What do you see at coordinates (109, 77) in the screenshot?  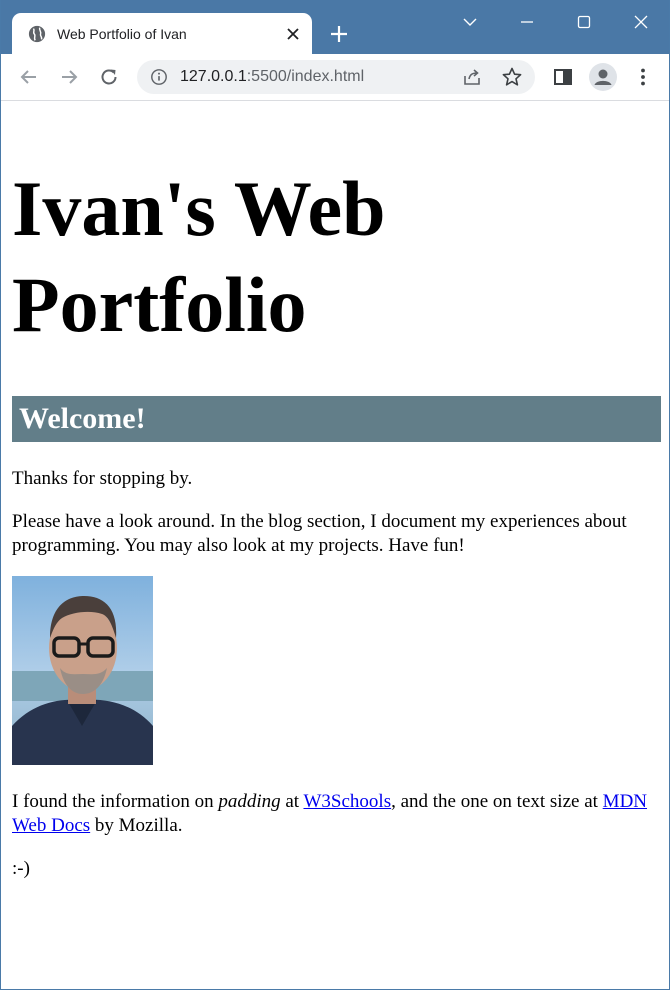 I see `reload-icon` at bounding box center [109, 77].